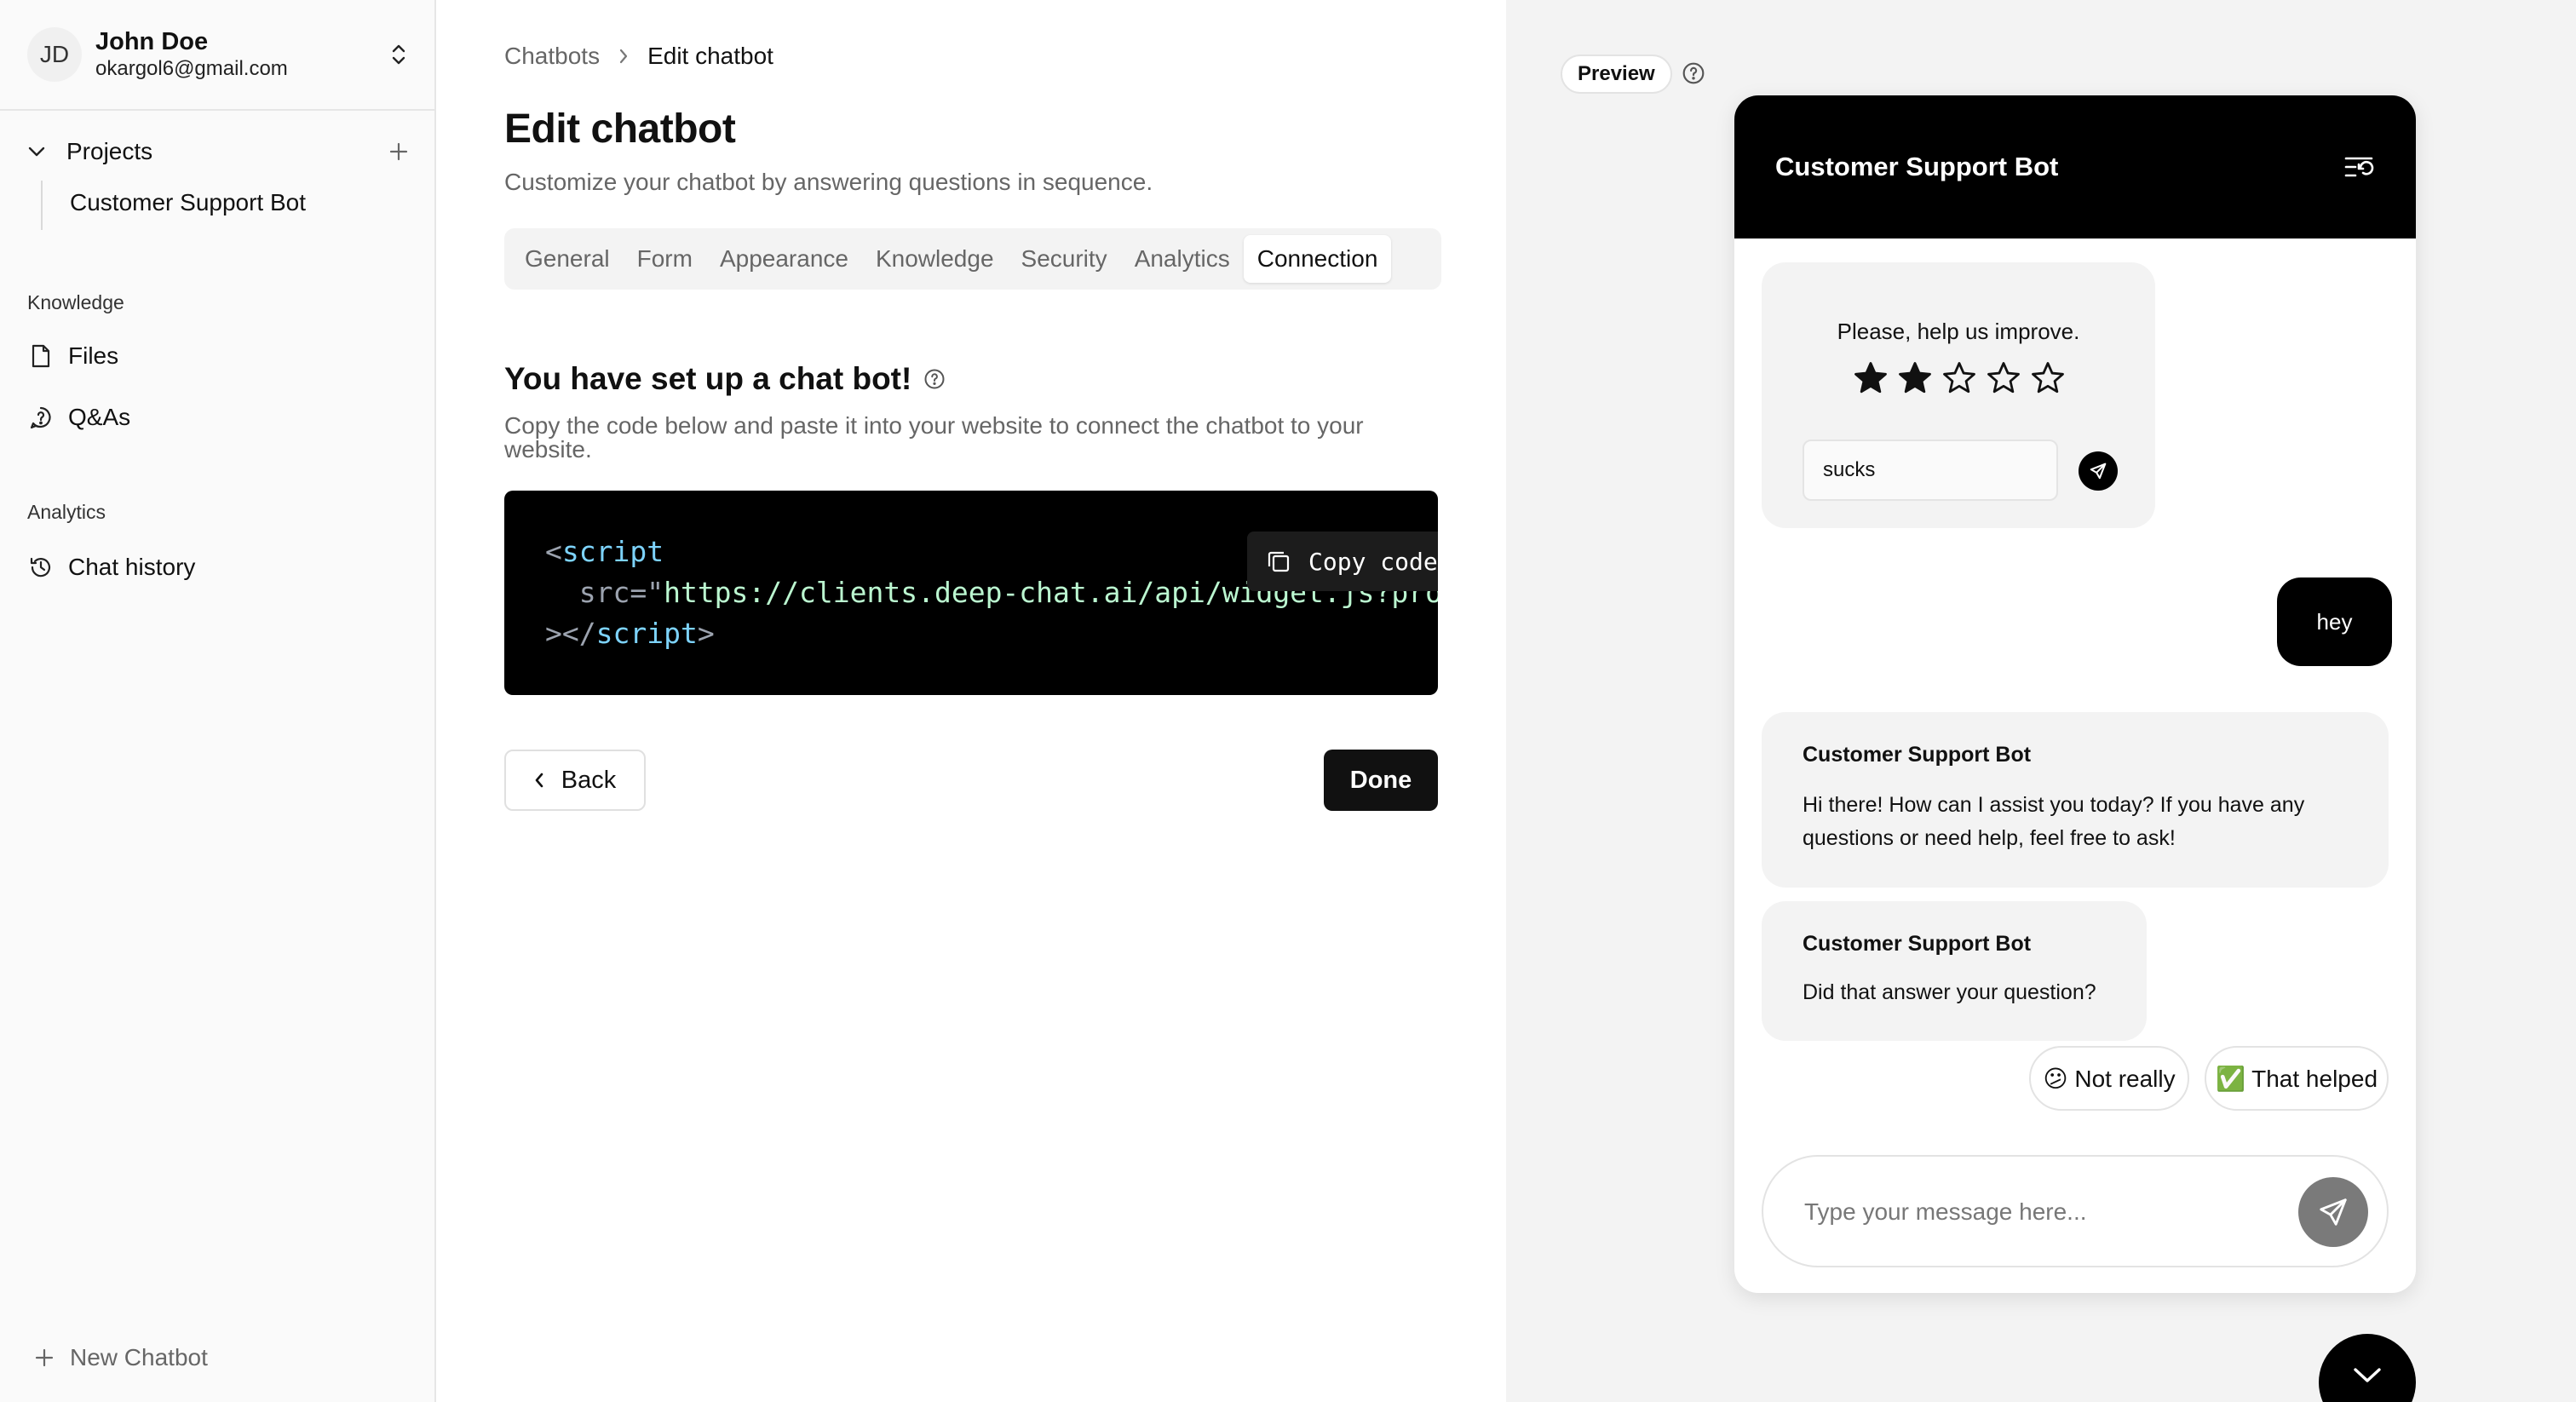 The height and width of the screenshot is (1402, 2576). What do you see at coordinates (1617, 74) in the screenshot?
I see `preview-badge: Preview` at bounding box center [1617, 74].